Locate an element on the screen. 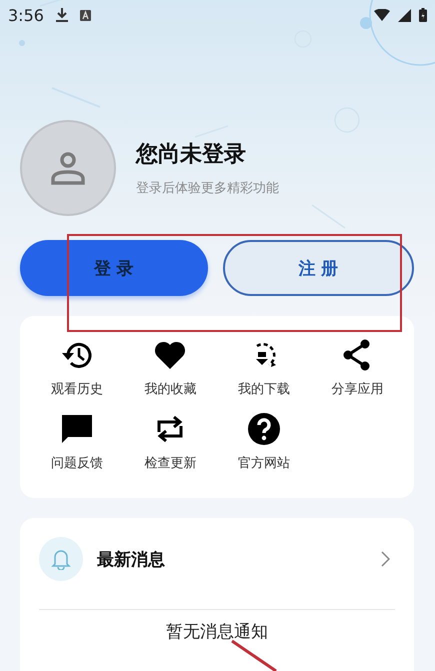 Image resolution: width=435 pixels, height=671 pixels. wifi-icon is located at coordinates (382, 15).